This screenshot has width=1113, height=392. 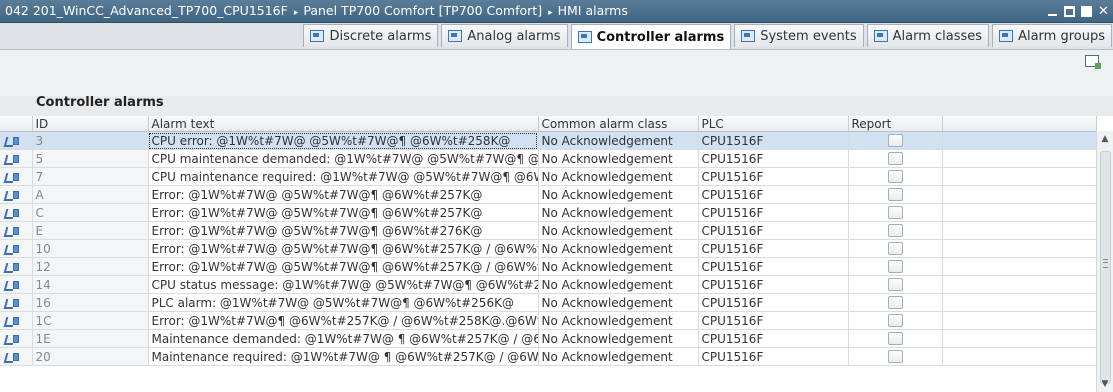 I want to click on breadcrumb-device: Panel TP700 Comfort [TP700 Comfort], so click(x=422, y=10).